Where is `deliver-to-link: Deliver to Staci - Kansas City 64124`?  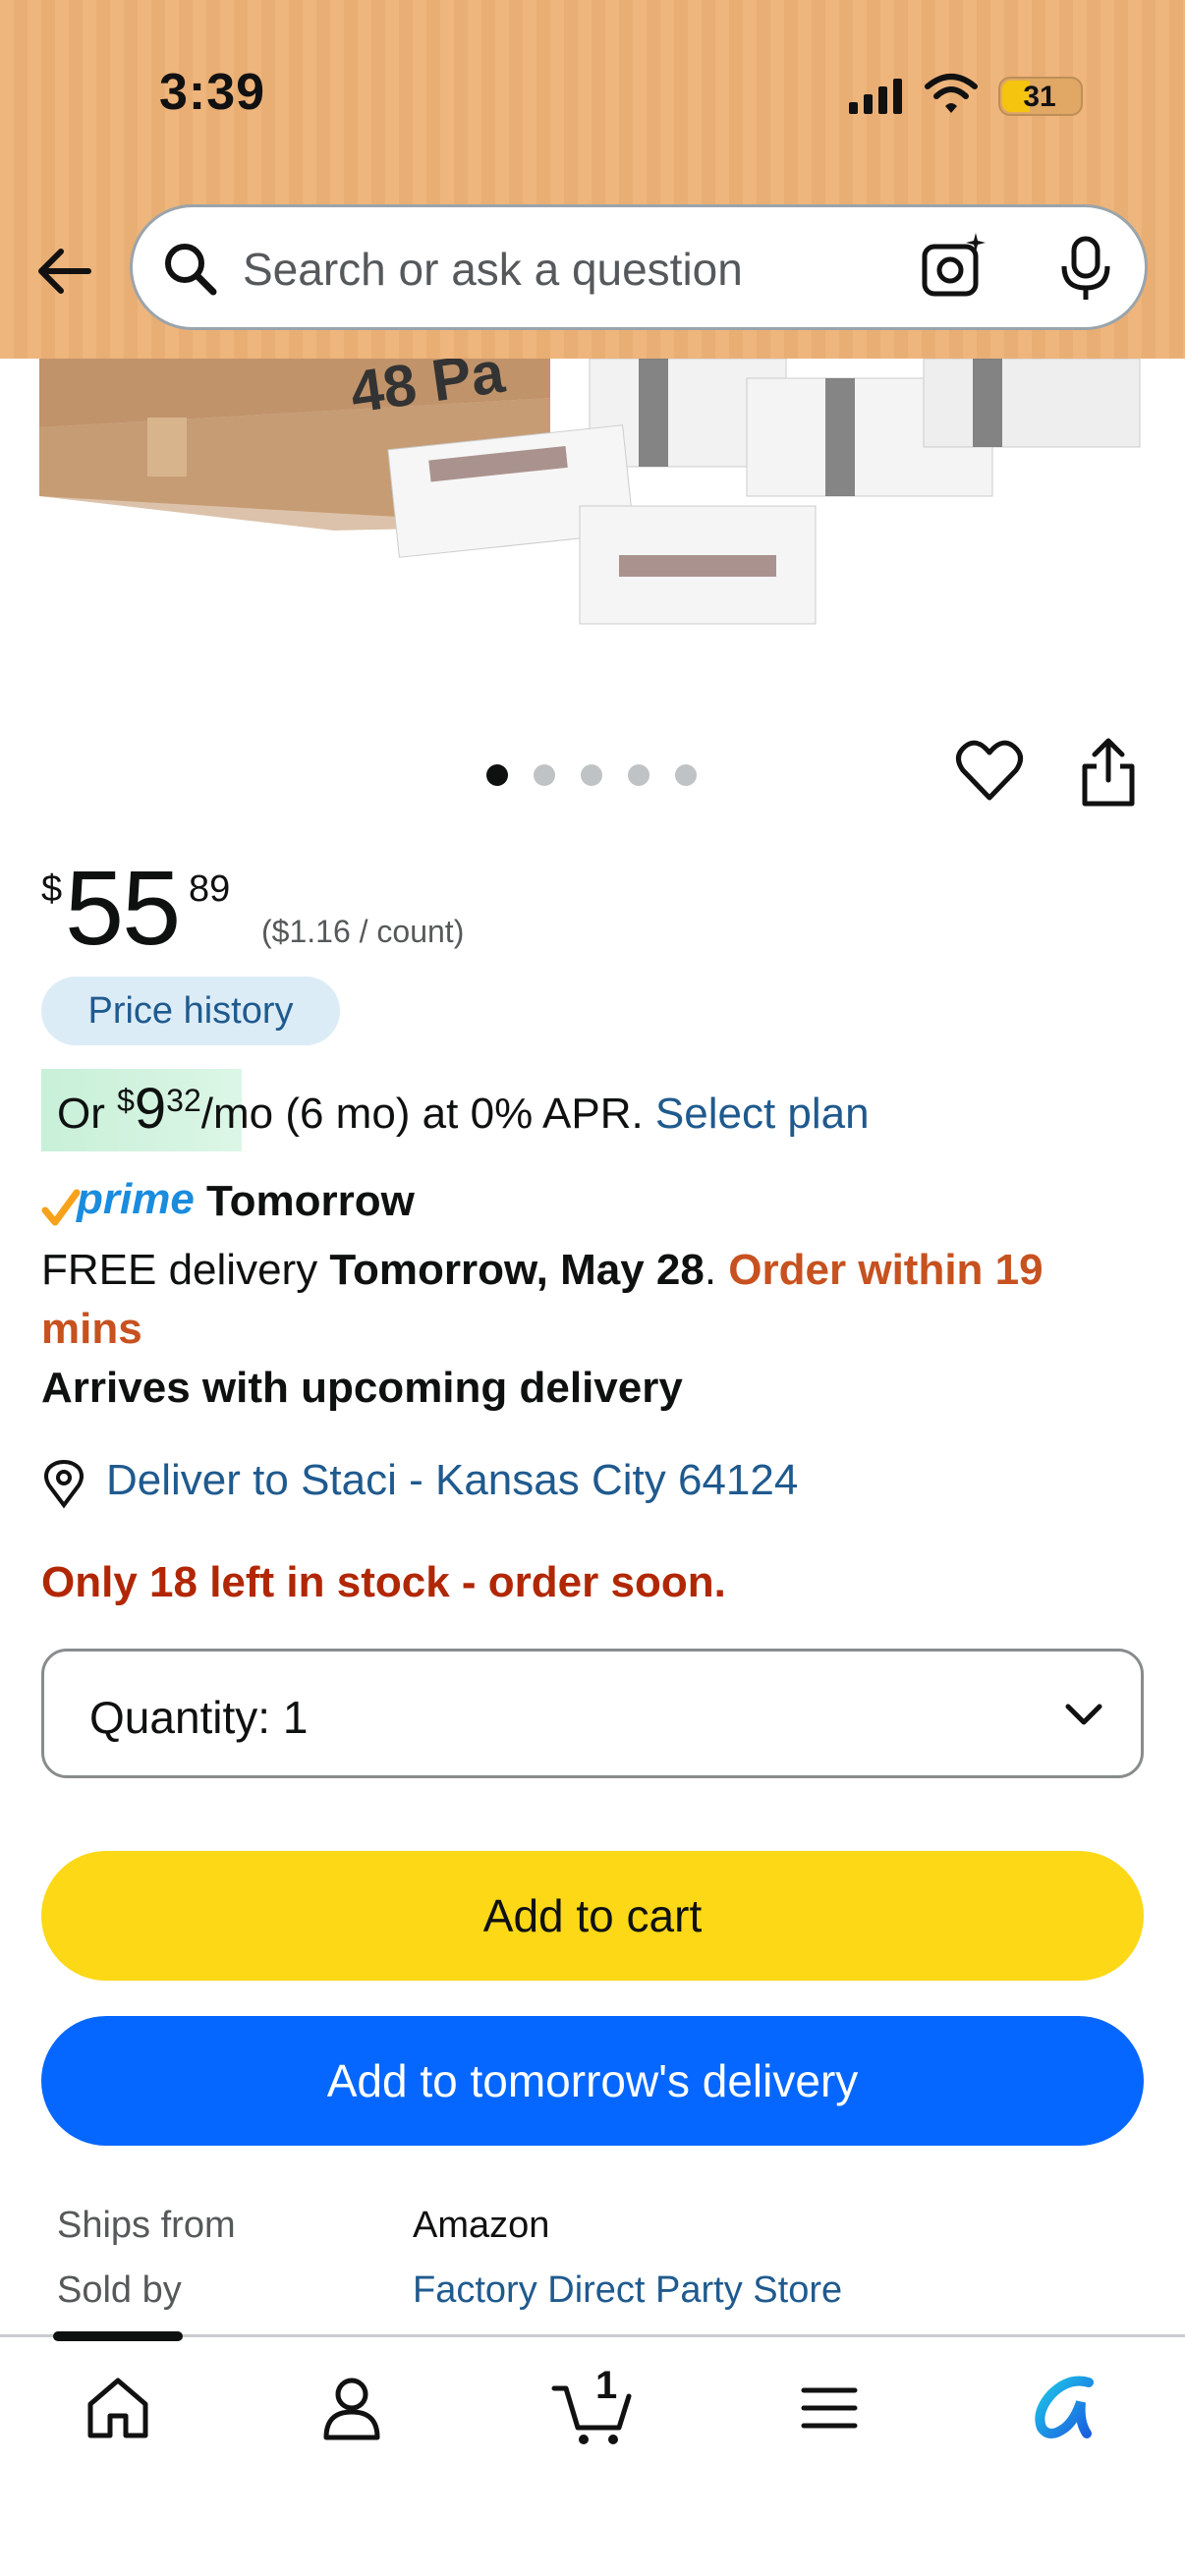
deliver-to-link: Deliver to Staci - Kansas City 64124 is located at coordinates (452, 1480).